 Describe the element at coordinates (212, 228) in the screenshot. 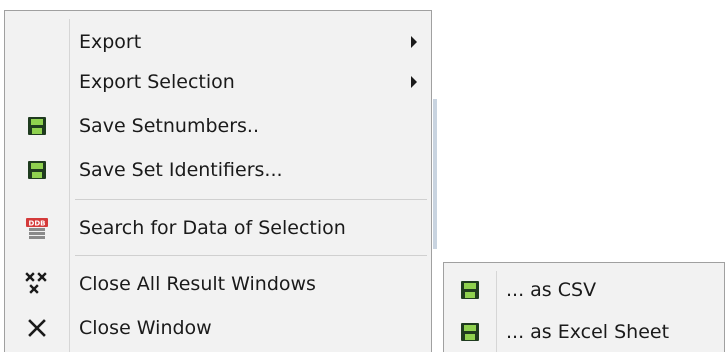

I see `menu-item-label: Search for Data of Selection` at that location.